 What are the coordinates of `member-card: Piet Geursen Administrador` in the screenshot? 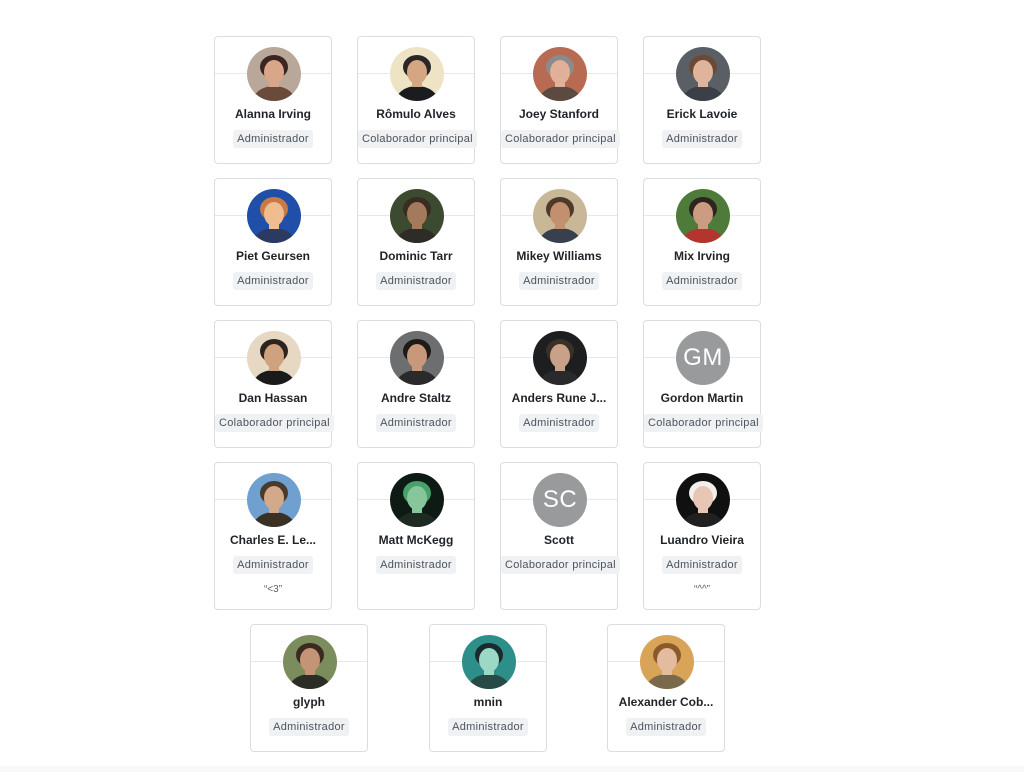 It's located at (273, 242).